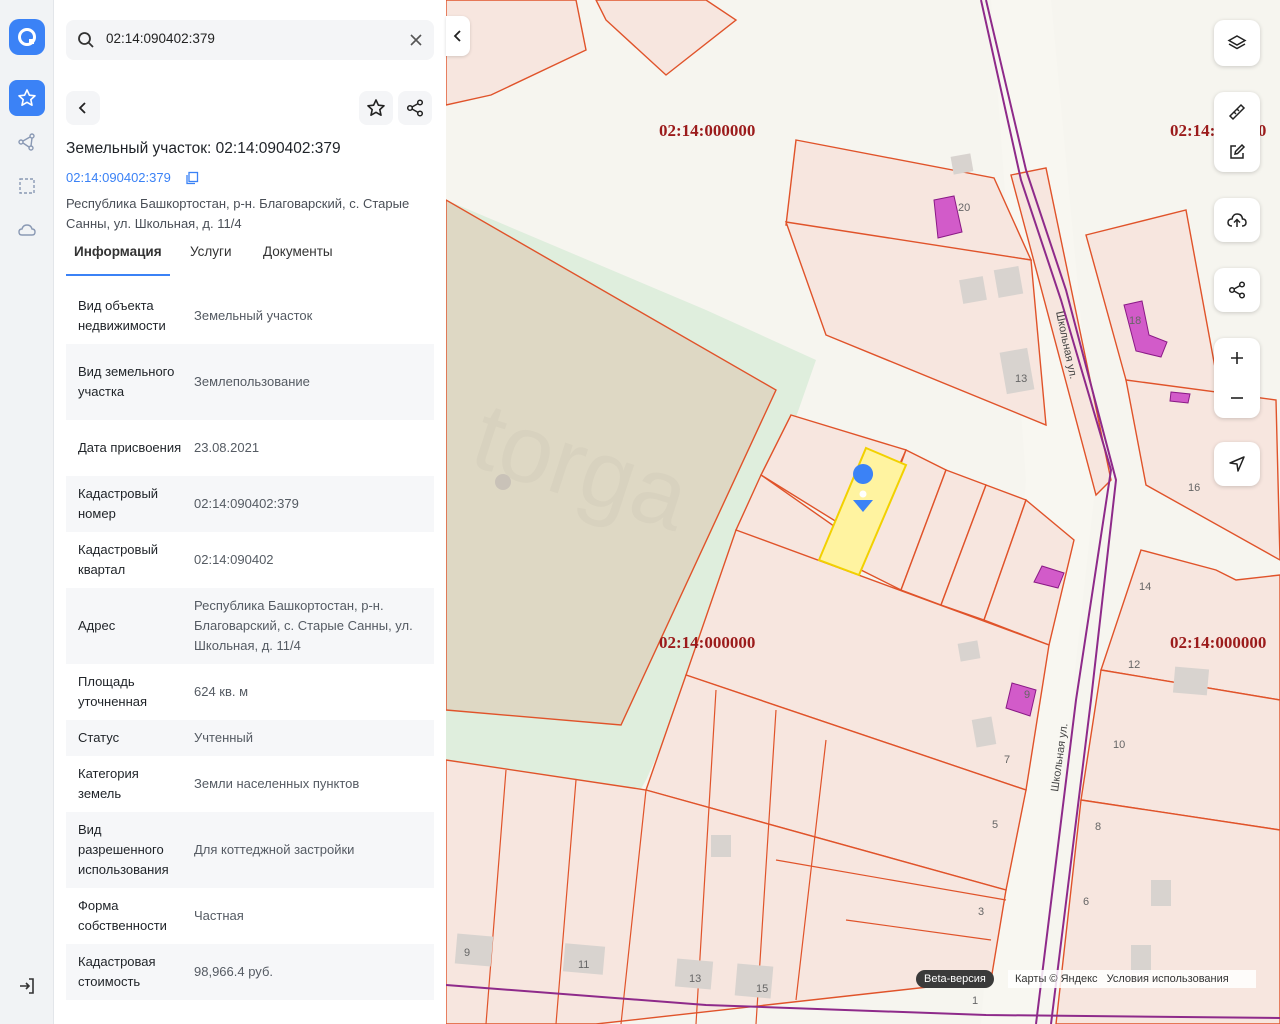 The width and height of the screenshot is (1280, 1024). What do you see at coordinates (27, 230) in the screenshot?
I see `cloud-nav-icon` at bounding box center [27, 230].